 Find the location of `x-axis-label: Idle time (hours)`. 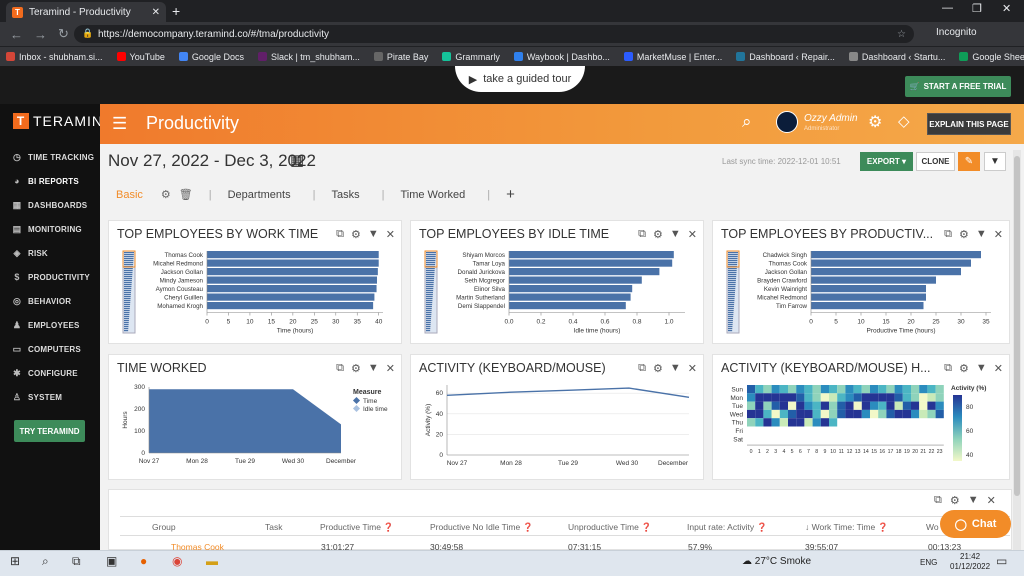

x-axis-label: Idle time (hours) is located at coordinates (597, 331).